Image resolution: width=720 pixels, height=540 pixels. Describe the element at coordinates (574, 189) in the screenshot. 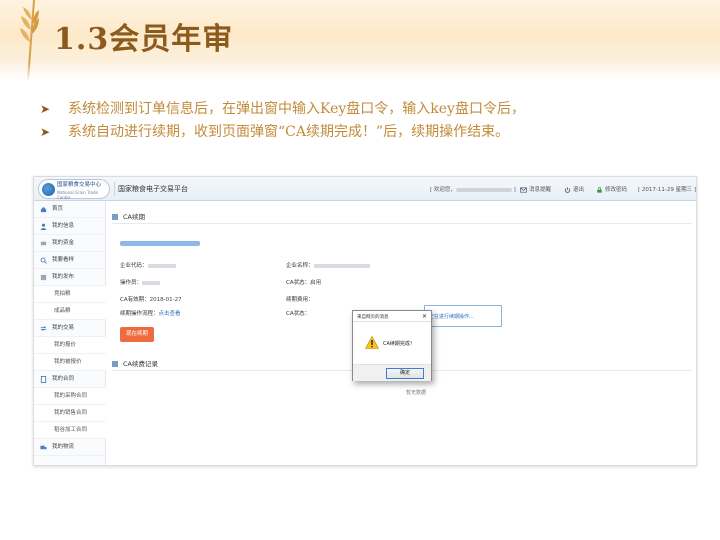

I see `logout-link: 退出` at that location.